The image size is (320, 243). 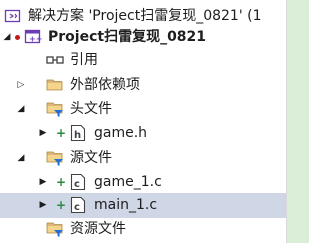 What do you see at coordinates (143, 109) in the screenshot?
I see `tree-item-header-files: ◢ 头文件` at bounding box center [143, 109].